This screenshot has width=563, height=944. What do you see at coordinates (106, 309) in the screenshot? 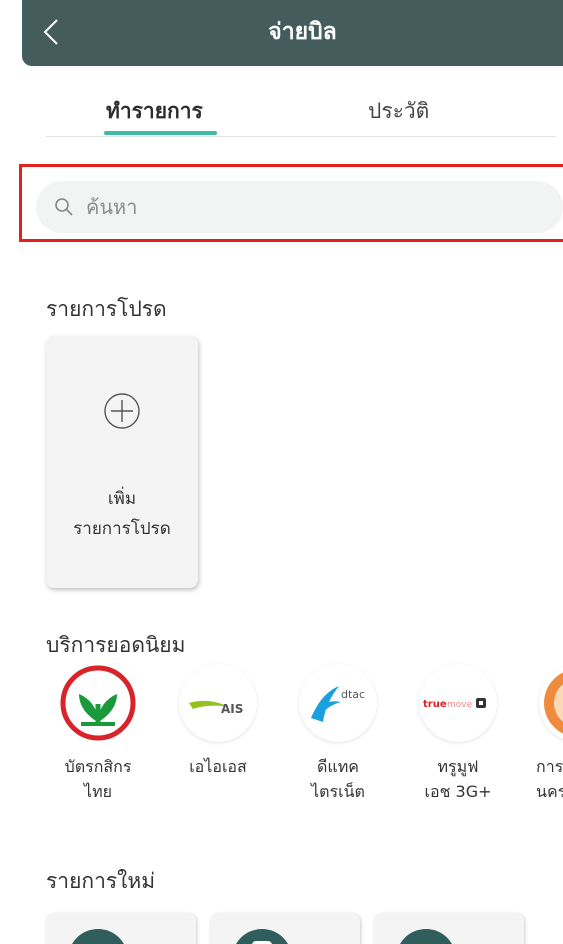
I see `favorites-heading: รายการโปรด` at bounding box center [106, 309].